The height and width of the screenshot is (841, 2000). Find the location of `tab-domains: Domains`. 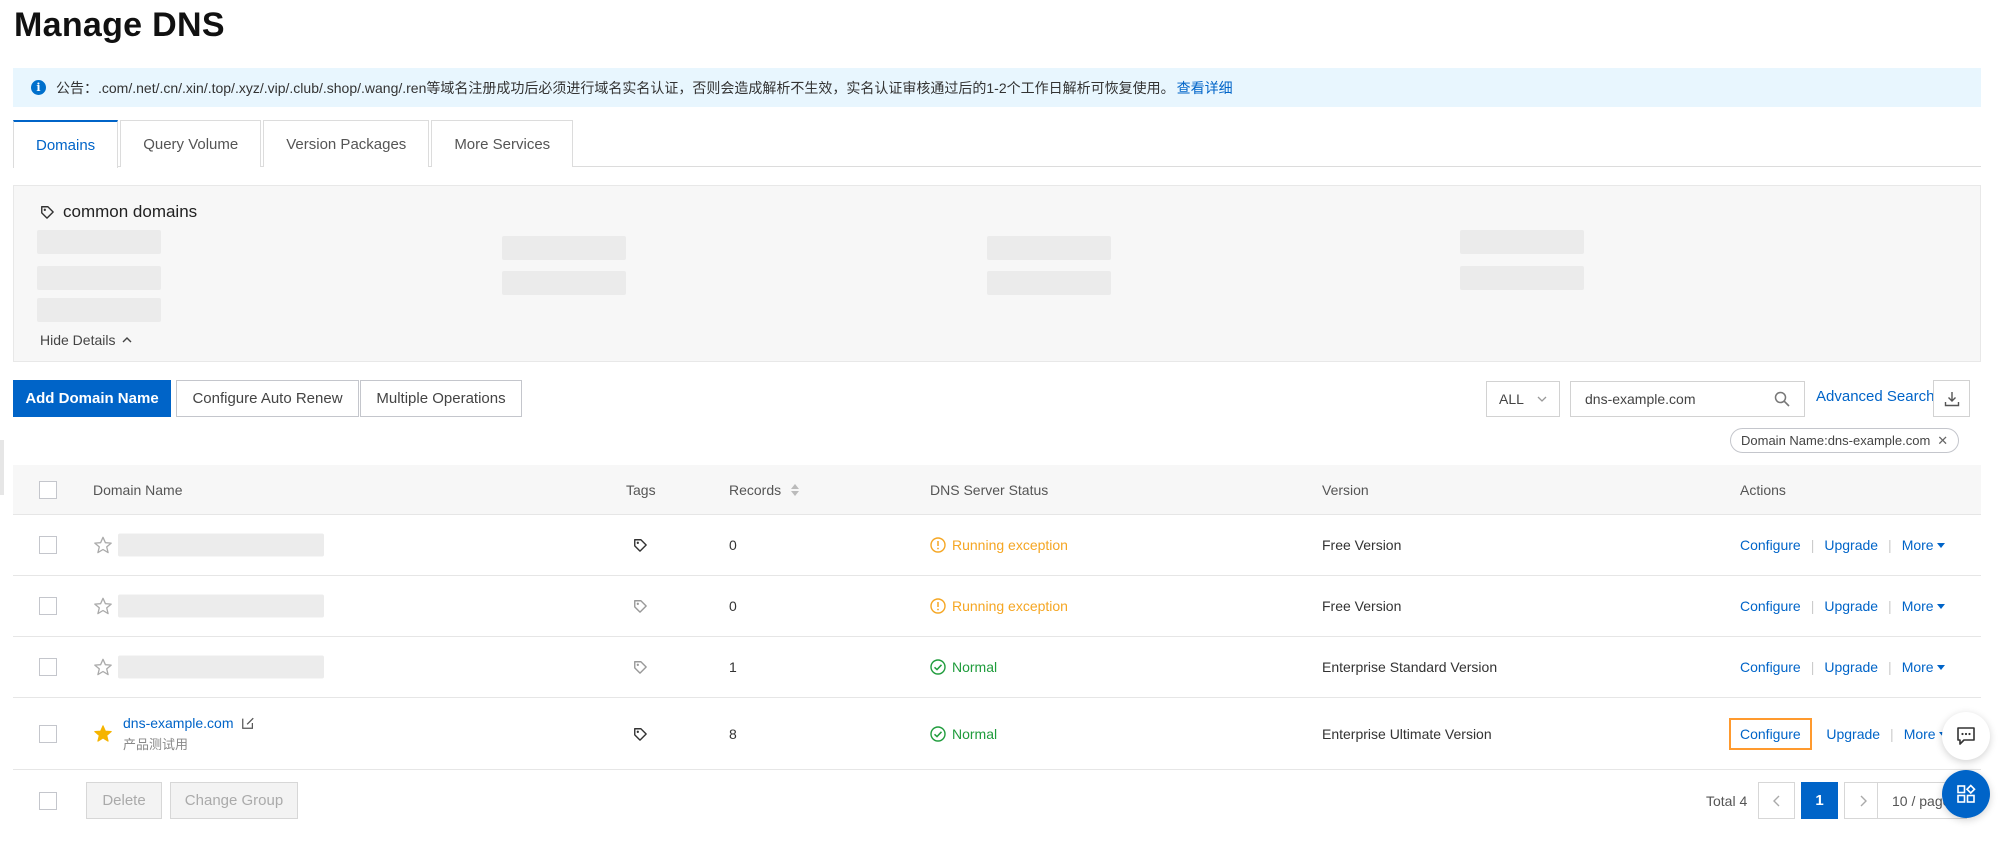

tab-domains: Domains is located at coordinates (66, 144).